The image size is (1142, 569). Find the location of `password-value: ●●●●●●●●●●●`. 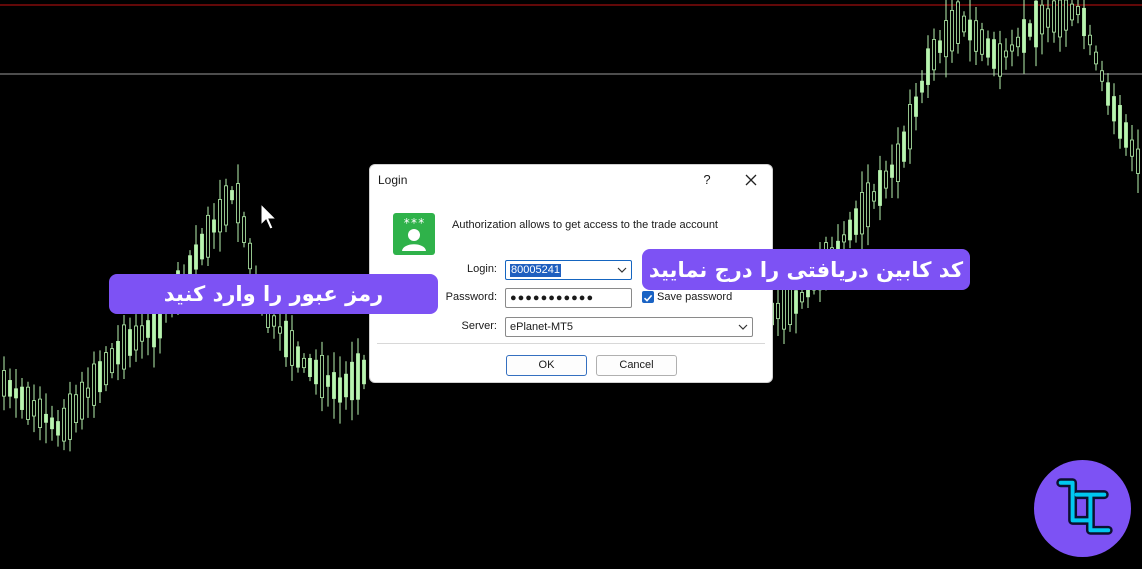

password-value: ●●●●●●●●●●● is located at coordinates (552, 298).